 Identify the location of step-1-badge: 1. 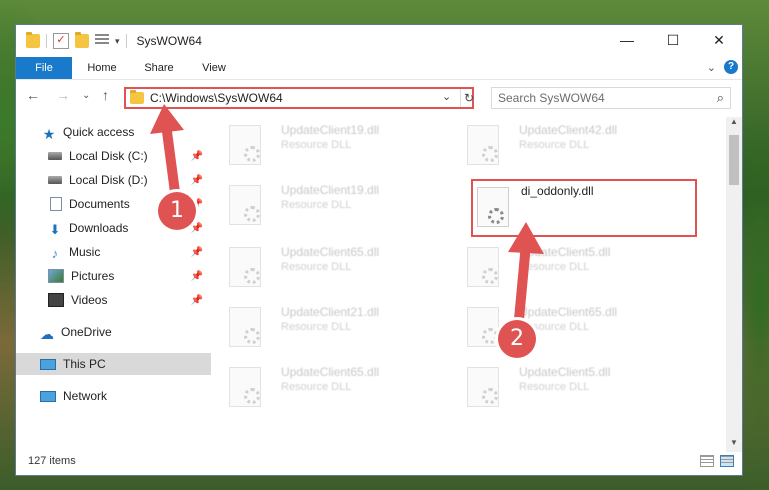
(177, 211).